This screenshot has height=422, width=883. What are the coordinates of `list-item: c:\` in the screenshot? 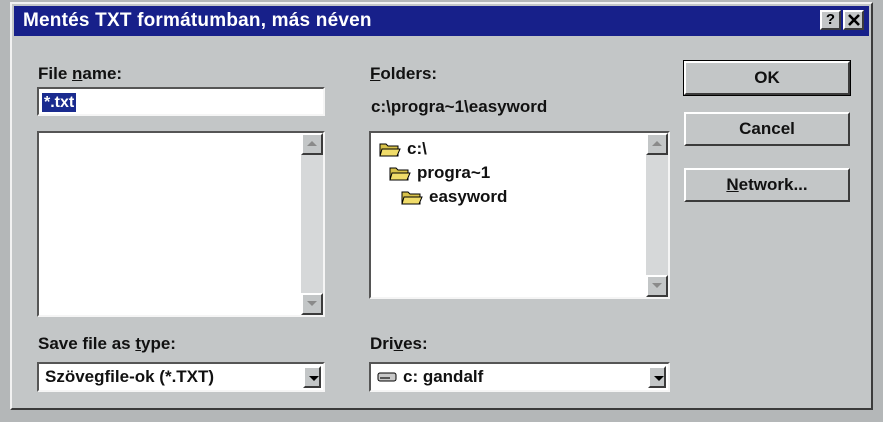 It's located at (403, 149).